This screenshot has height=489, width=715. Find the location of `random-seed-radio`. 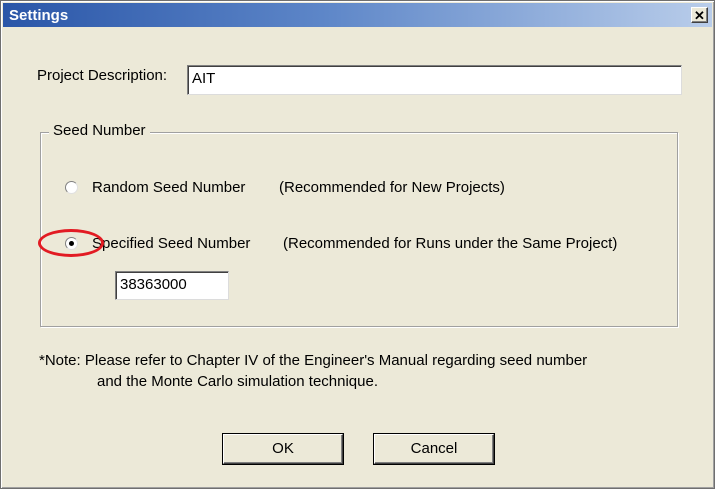

random-seed-radio is located at coordinates (71, 187).